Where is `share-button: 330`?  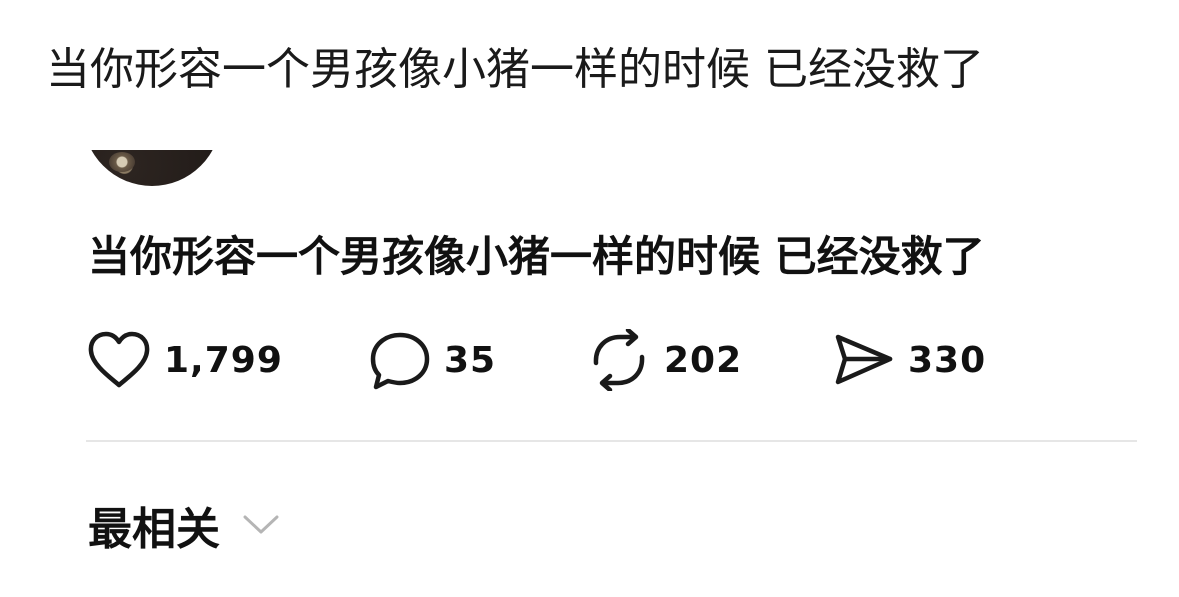 share-button: 330 is located at coordinates (909, 360).